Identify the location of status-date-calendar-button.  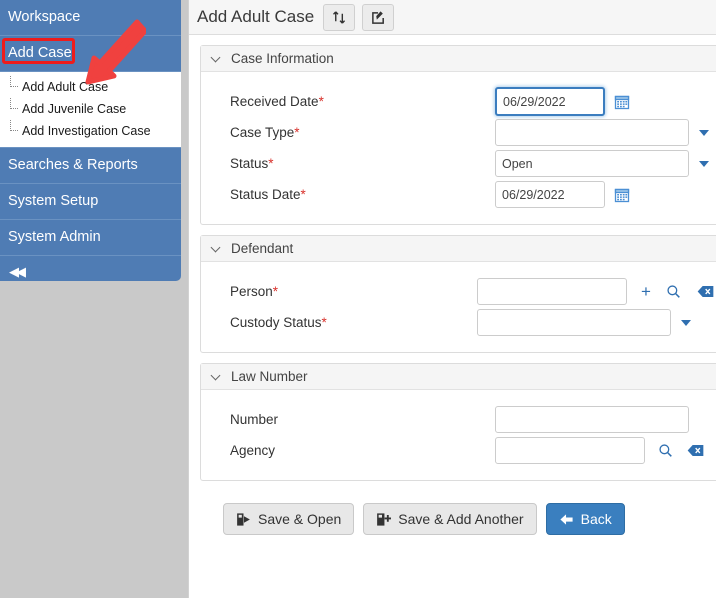
(622, 195).